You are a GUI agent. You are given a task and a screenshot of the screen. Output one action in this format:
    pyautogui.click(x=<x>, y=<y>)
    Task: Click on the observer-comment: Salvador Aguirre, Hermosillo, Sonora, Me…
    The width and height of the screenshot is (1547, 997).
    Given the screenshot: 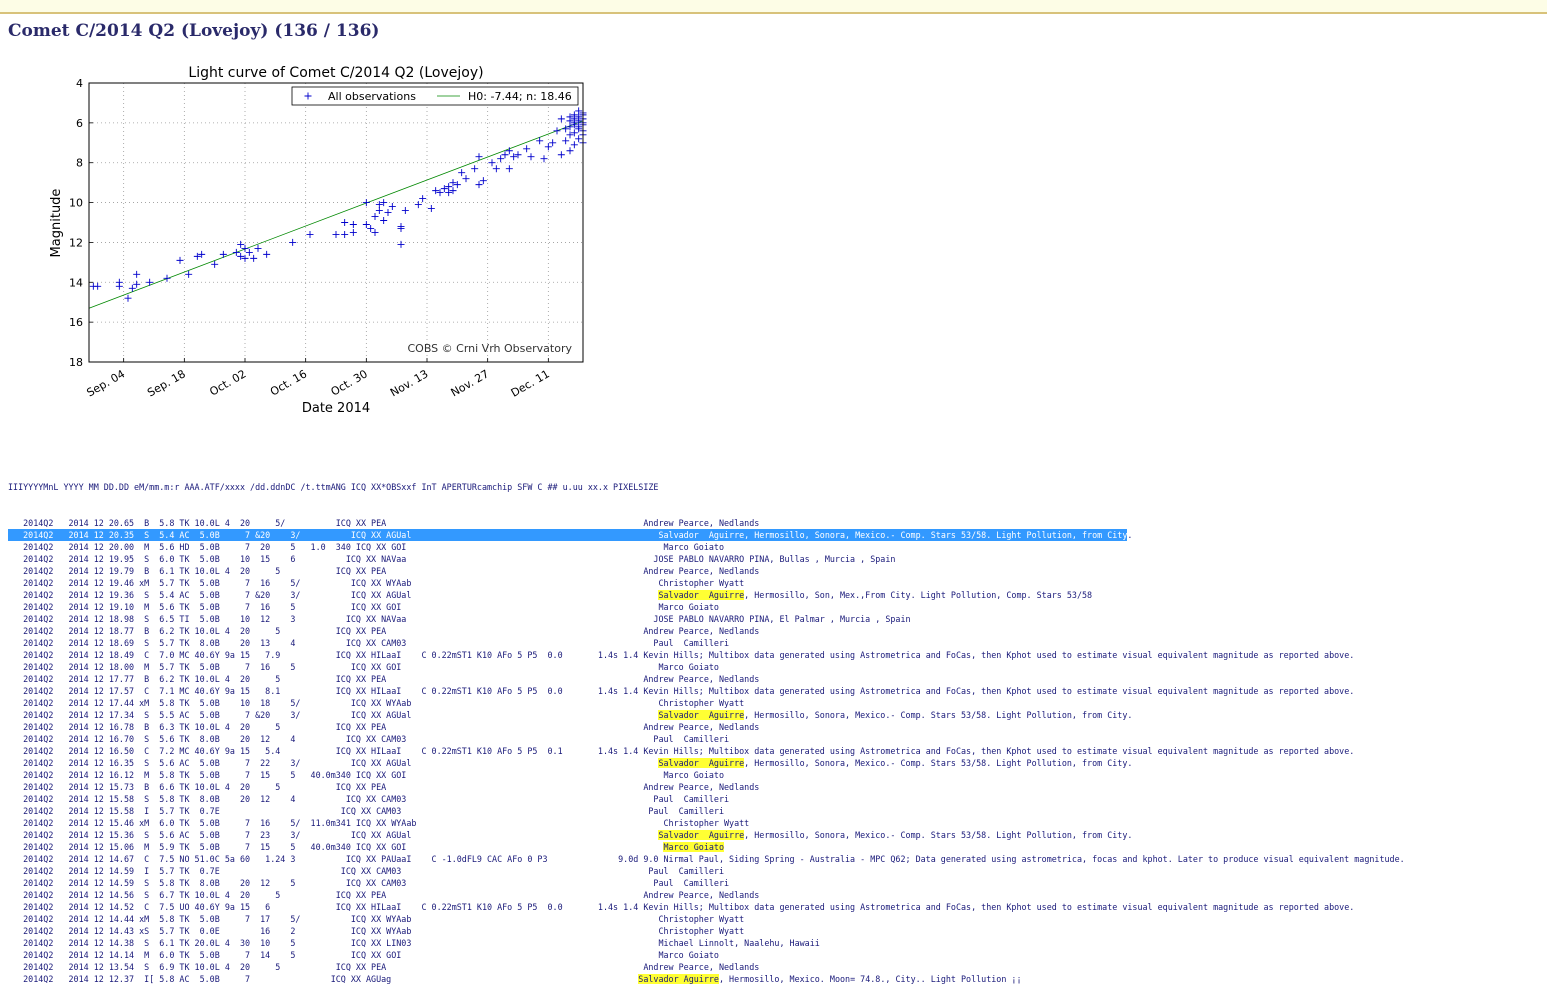 What is the action you would take?
    pyautogui.click(x=893, y=535)
    